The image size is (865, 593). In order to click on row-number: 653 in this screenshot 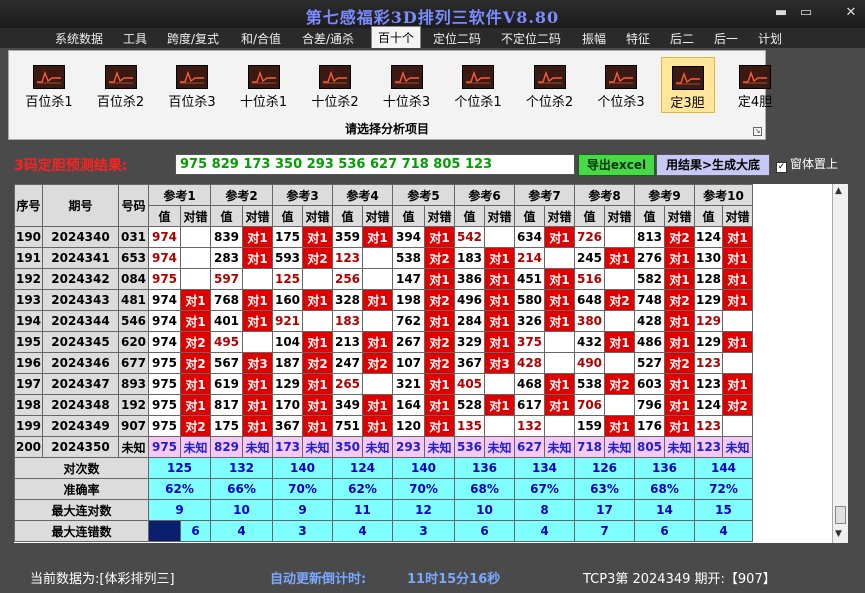, I will do `click(133, 258)`.